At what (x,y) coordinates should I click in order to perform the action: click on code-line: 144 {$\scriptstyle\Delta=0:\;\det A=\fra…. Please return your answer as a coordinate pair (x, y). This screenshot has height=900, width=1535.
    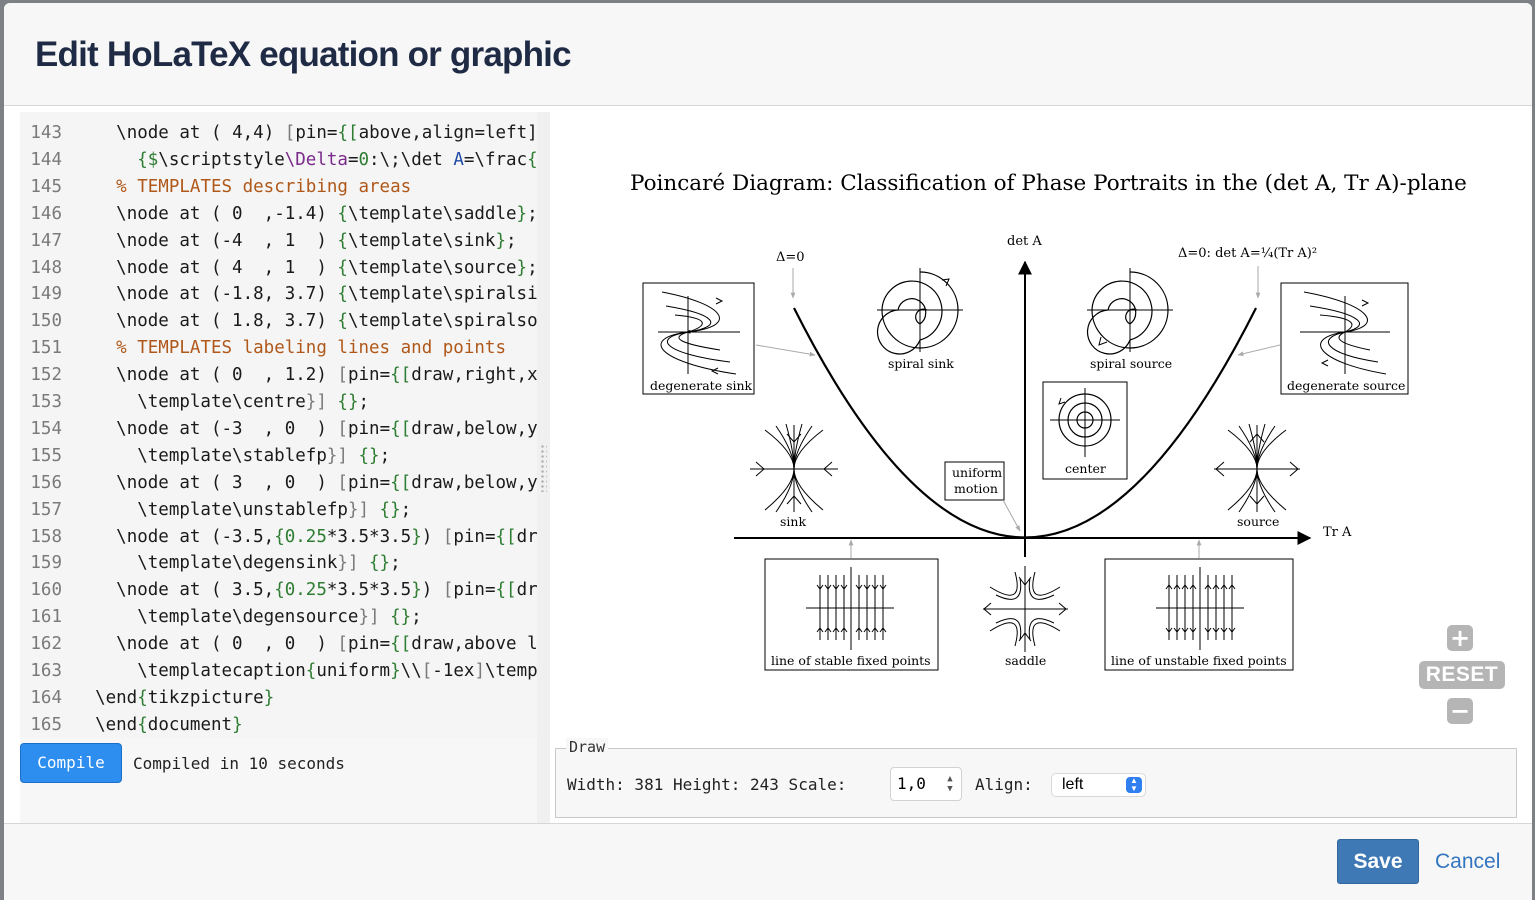
    Looking at the image, I should click on (278, 160).